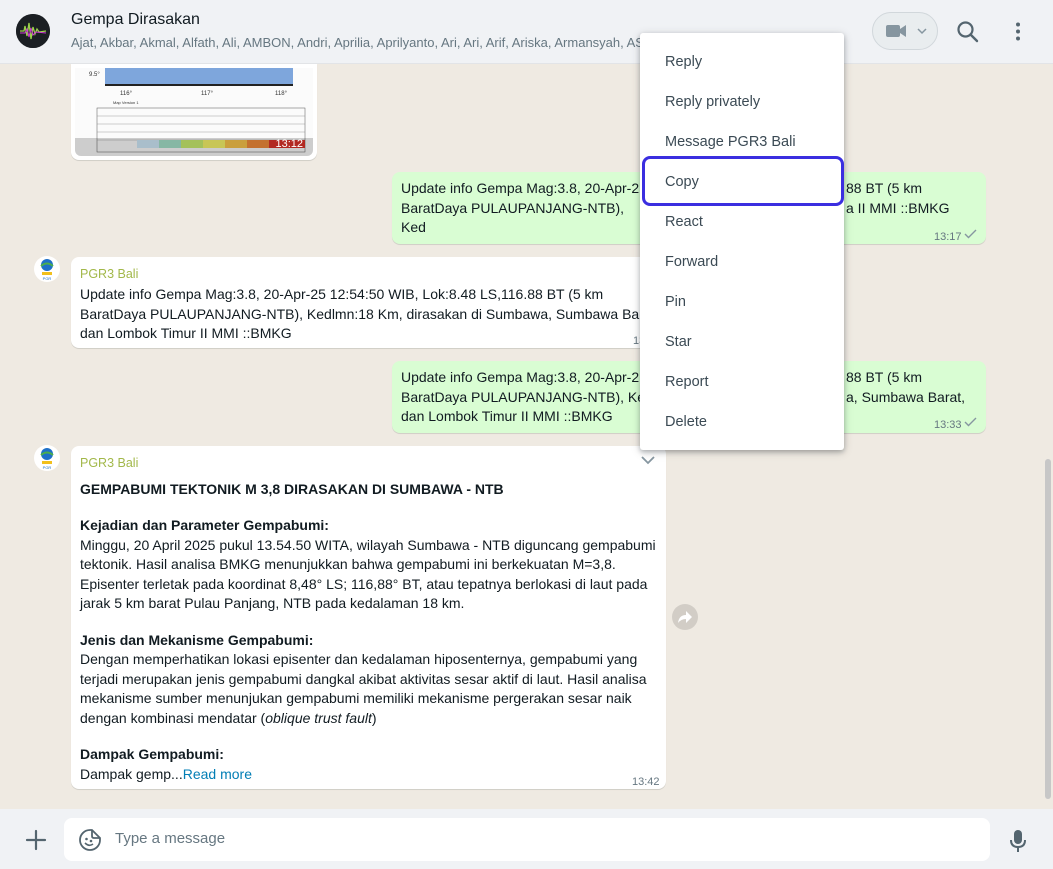 The width and height of the screenshot is (1053, 869). What do you see at coordinates (33, 31) in the screenshot?
I see `group-avatar-icon` at bounding box center [33, 31].